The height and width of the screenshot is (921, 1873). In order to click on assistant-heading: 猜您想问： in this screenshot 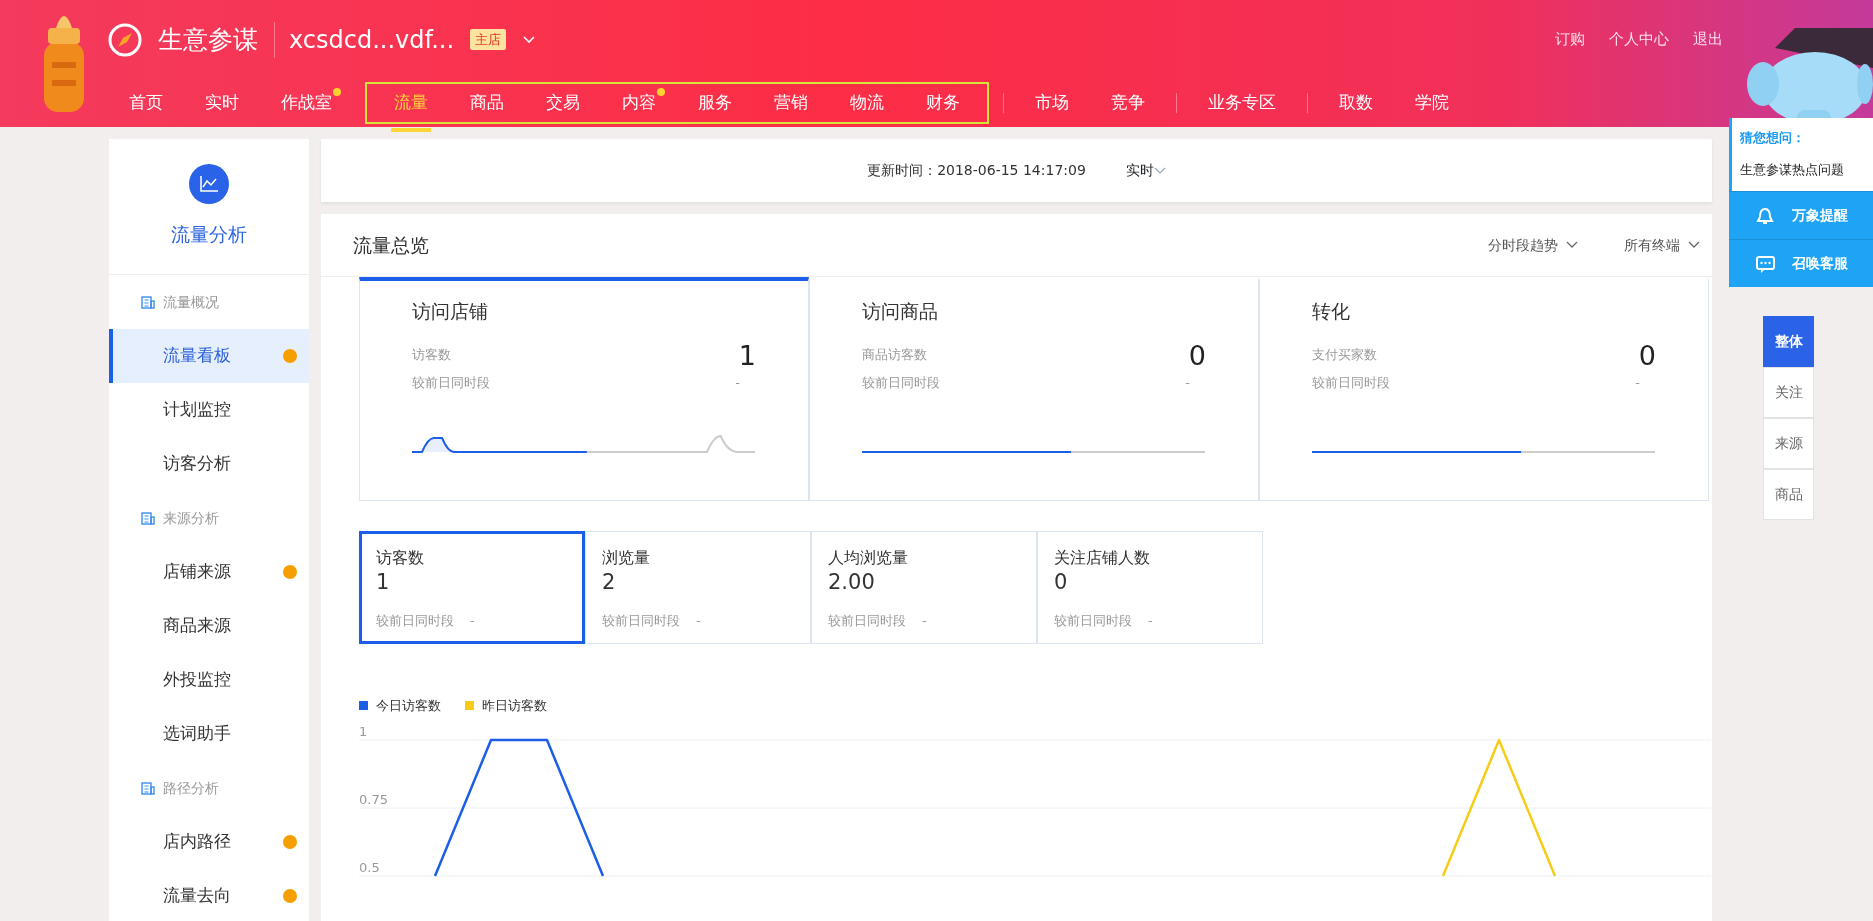, I will do `click(1772, 138)`.